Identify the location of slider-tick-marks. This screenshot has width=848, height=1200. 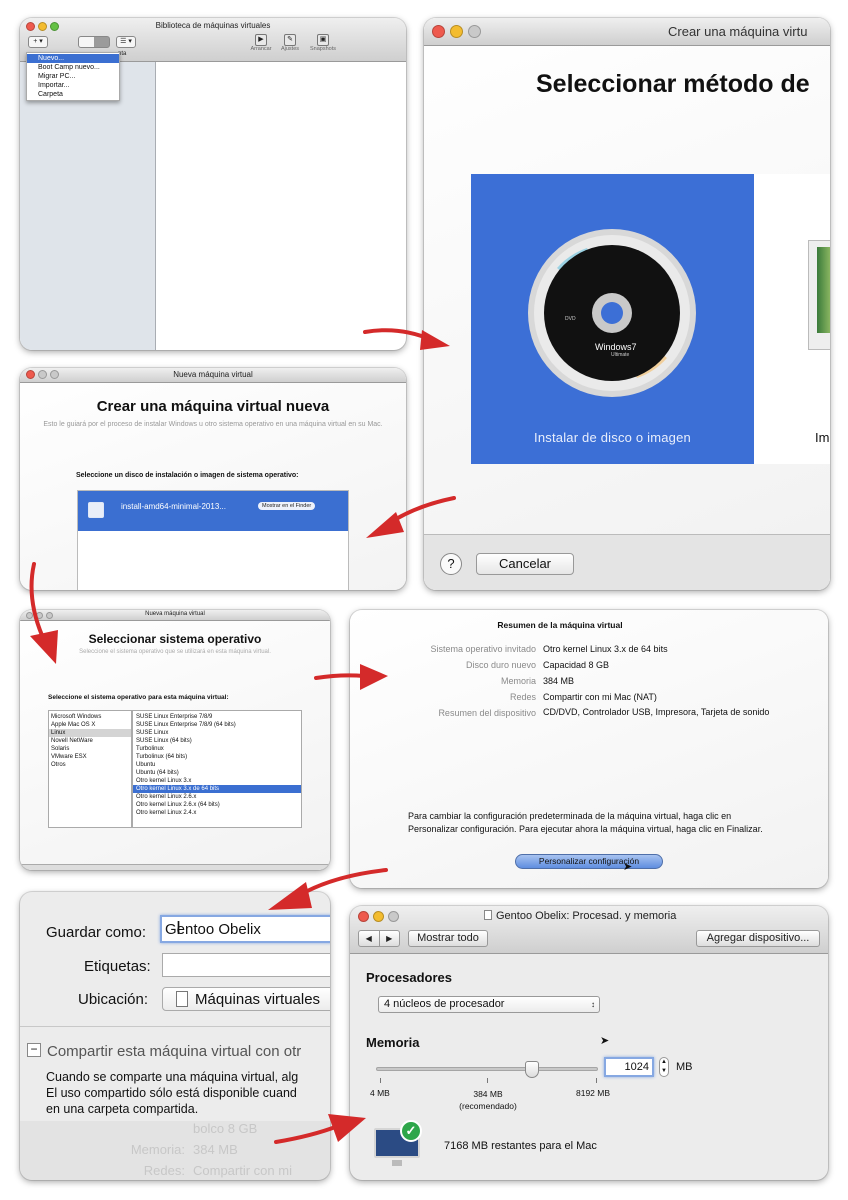
(487, 1081).